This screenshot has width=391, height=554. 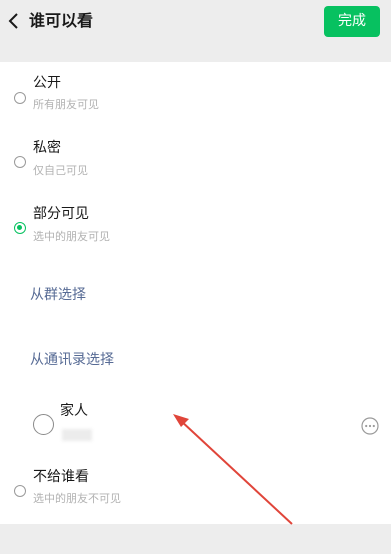 What do you see at coordinates (20, 228) in the screenshot?
I see `radio-partial` at bounding box center [20, 228].